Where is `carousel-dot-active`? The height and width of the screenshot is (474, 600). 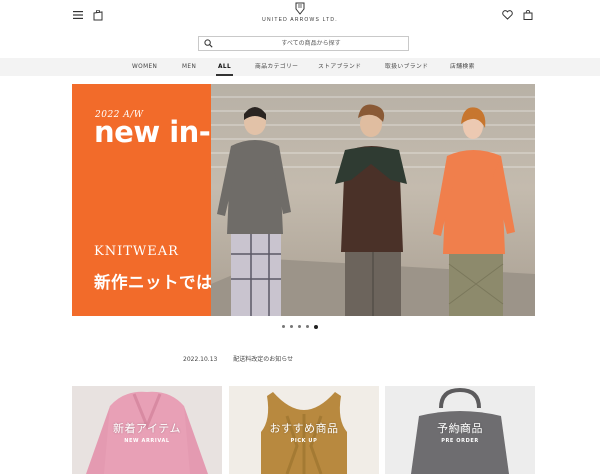 carousel-dot-active is located at coordinates (316, 326).